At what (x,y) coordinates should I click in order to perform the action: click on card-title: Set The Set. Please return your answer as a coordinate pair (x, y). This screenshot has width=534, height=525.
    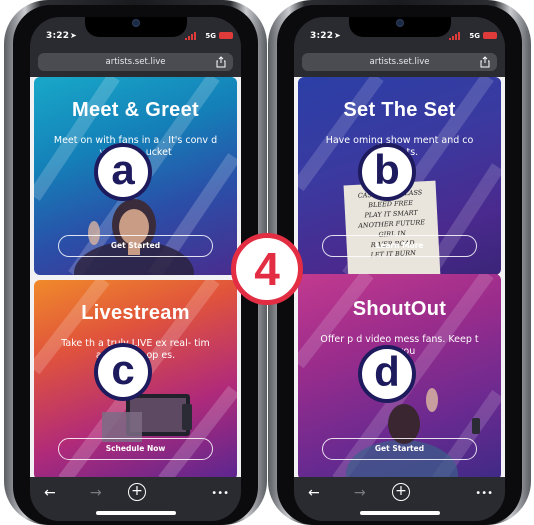
    Looking at the image, I should click on (399, 110).